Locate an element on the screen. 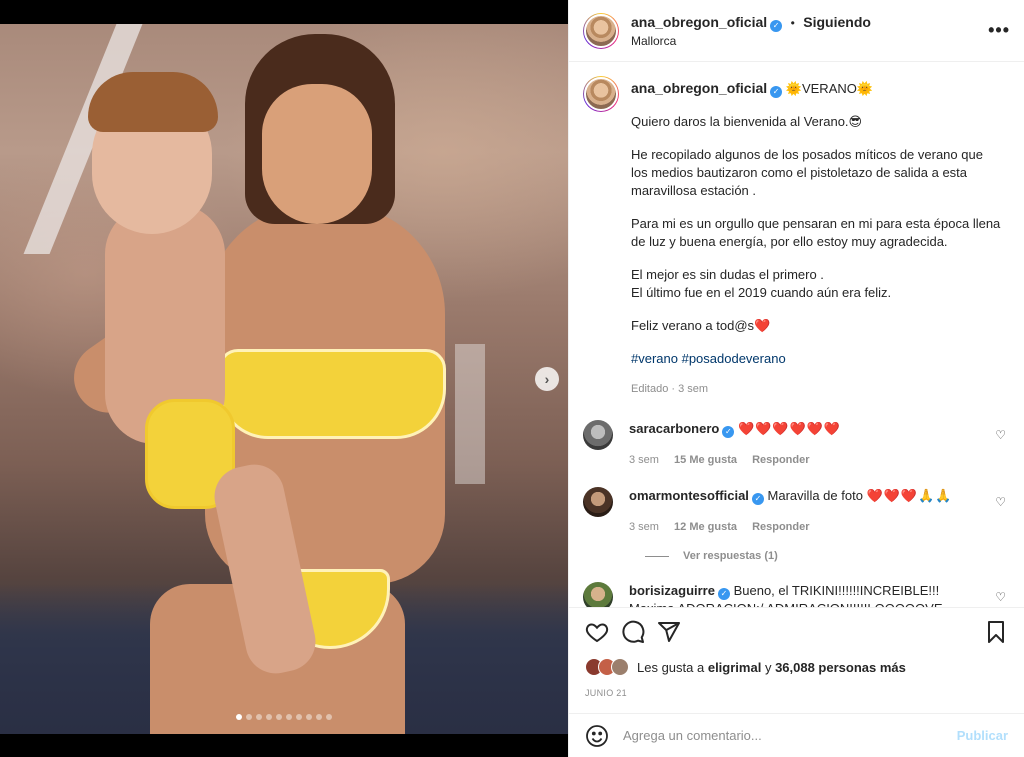 This screenshot has width=1024, height=757. comment-username: omarmontesofficial is located at coordinates (689, 495).